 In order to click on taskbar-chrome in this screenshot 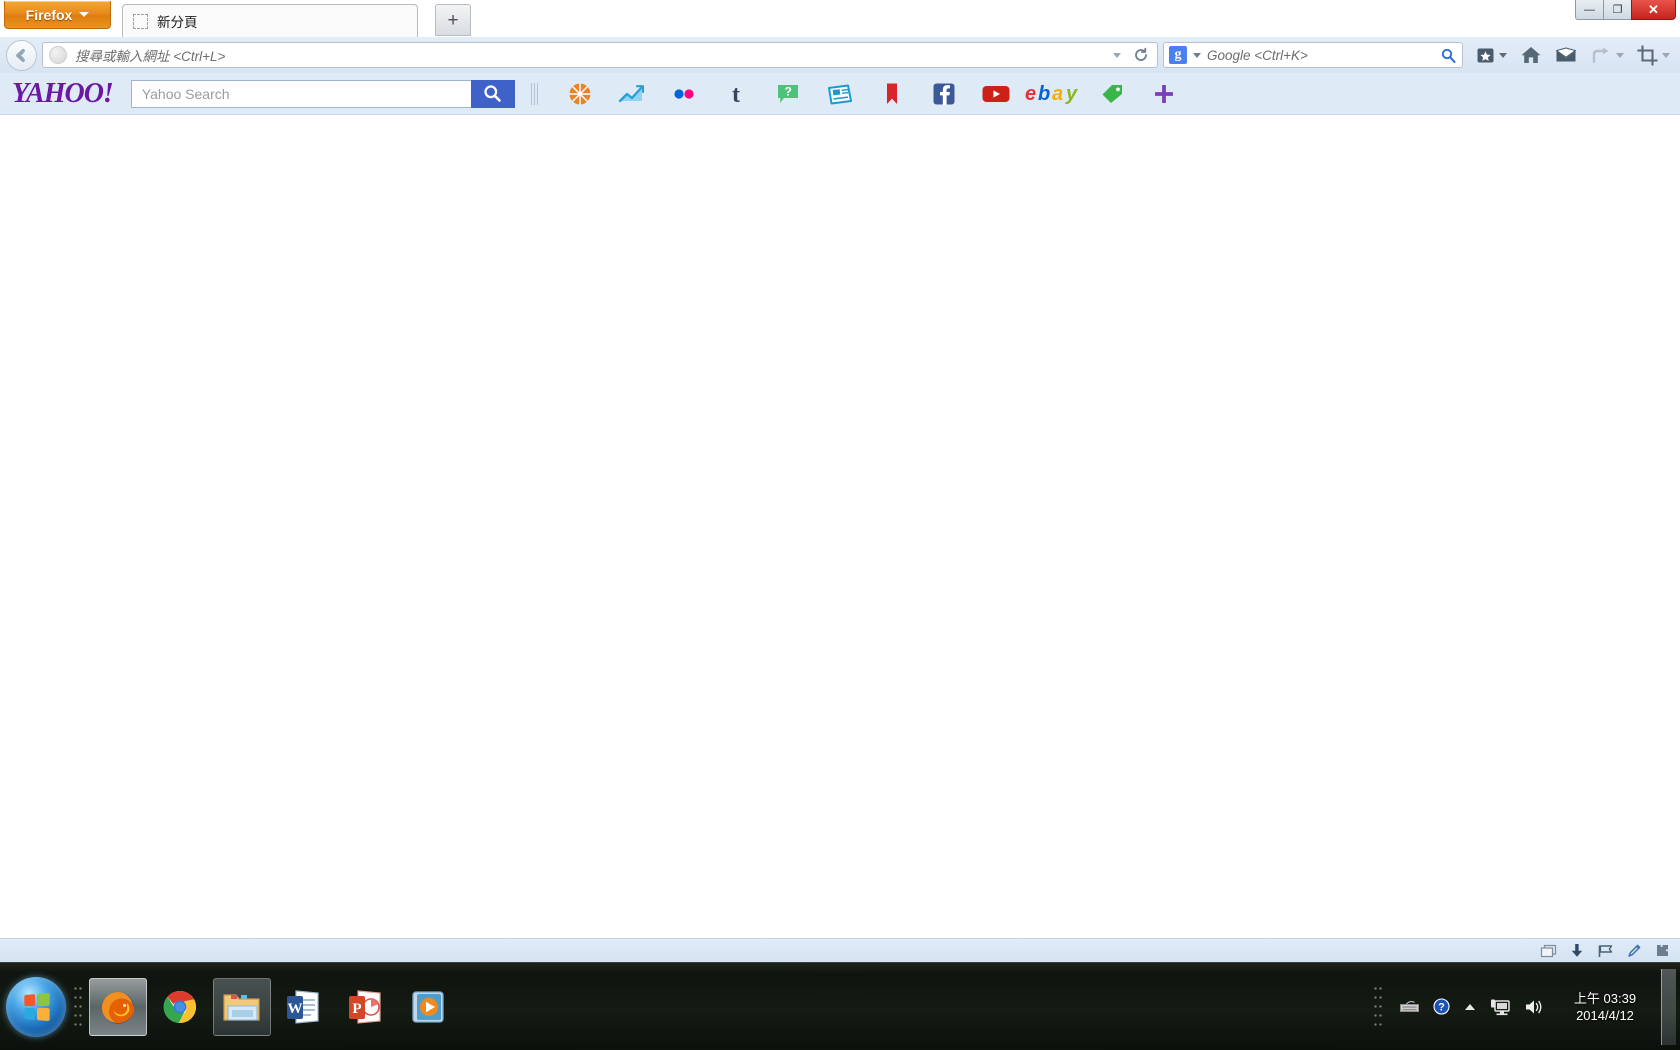, I will do `click(180, 1007)`.